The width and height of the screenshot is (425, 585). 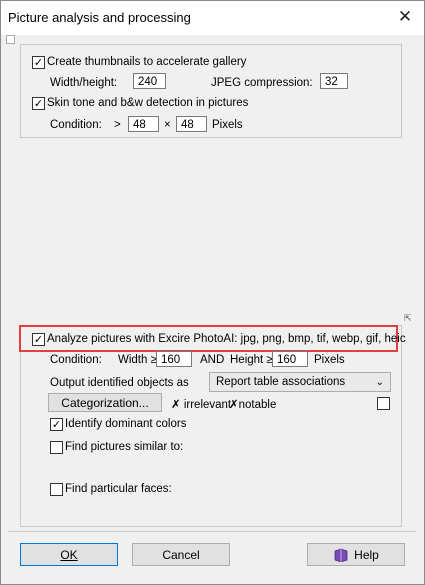 I want to click on dominant-colors-checkbox: ✓, so click(x=56, y=424).